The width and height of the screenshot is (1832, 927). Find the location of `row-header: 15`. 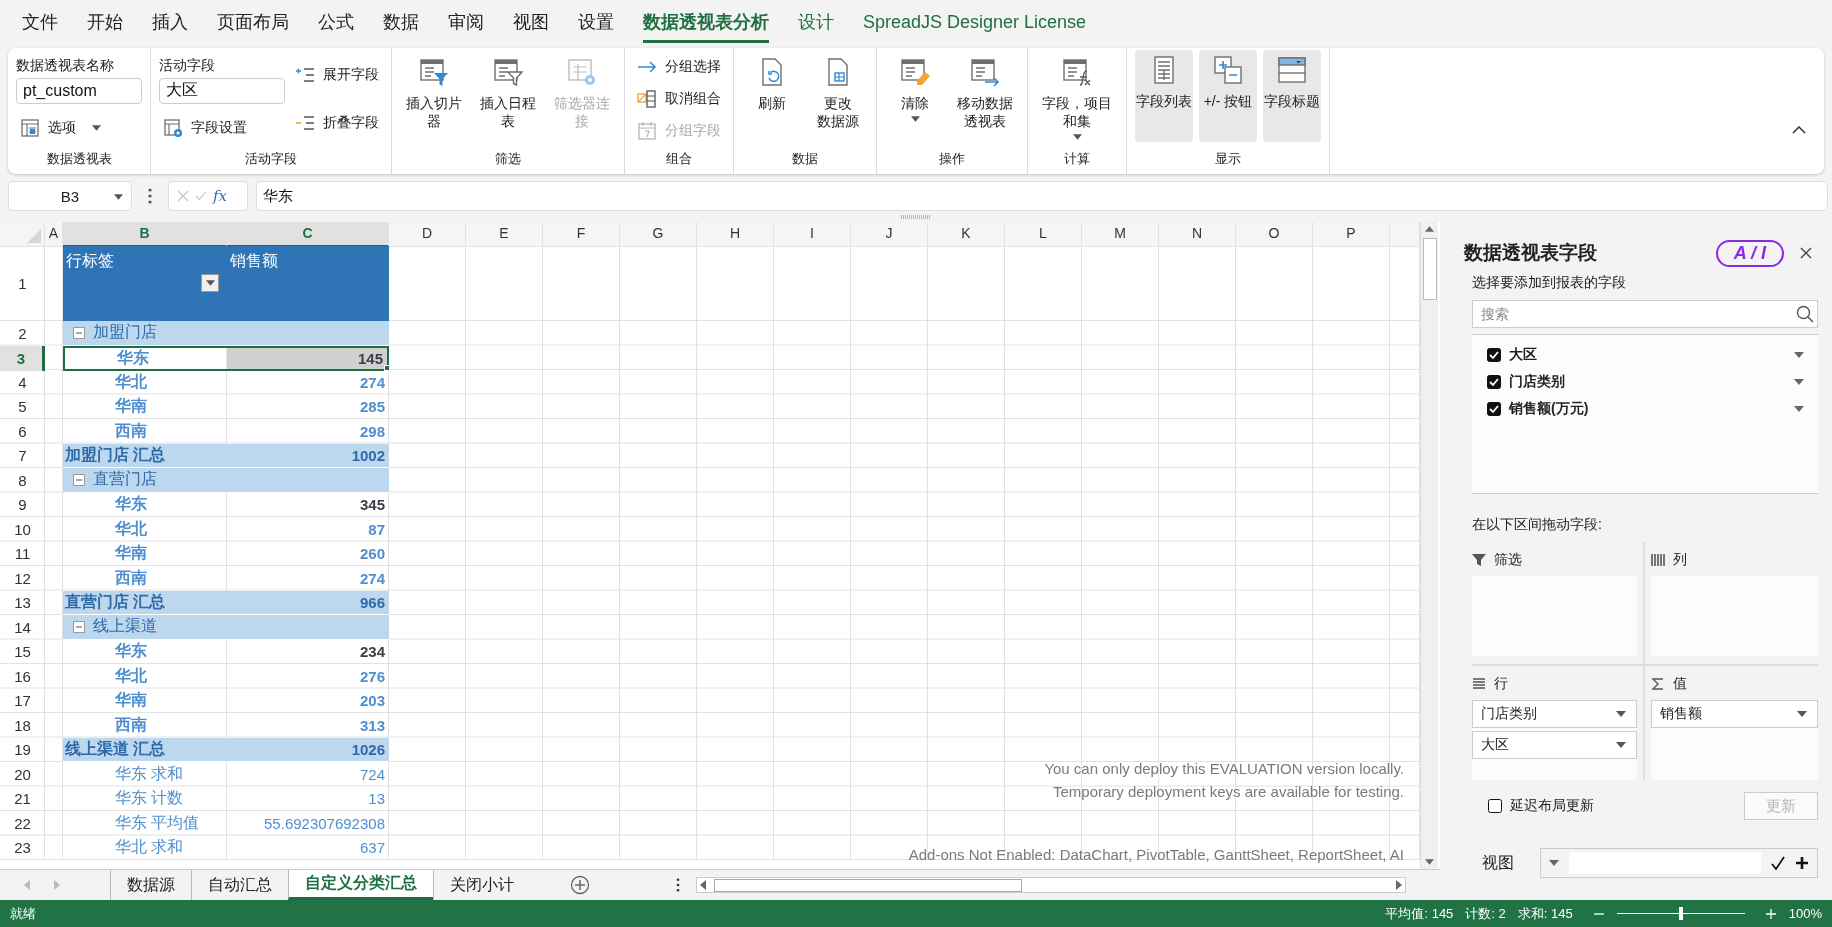

row-header: 15 is located at coordinates (22, 651).